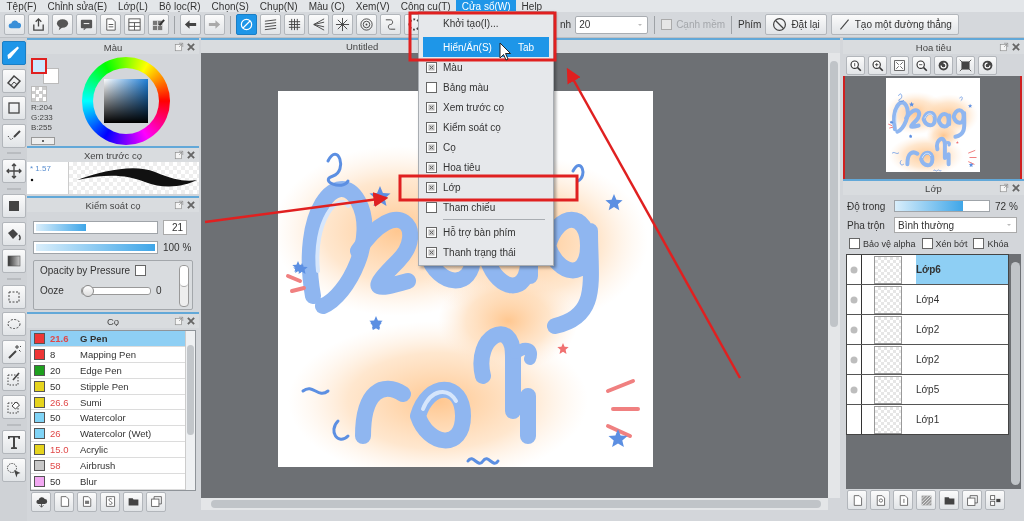  I want to click on layer-row: Lớp1, so click(927, 419).